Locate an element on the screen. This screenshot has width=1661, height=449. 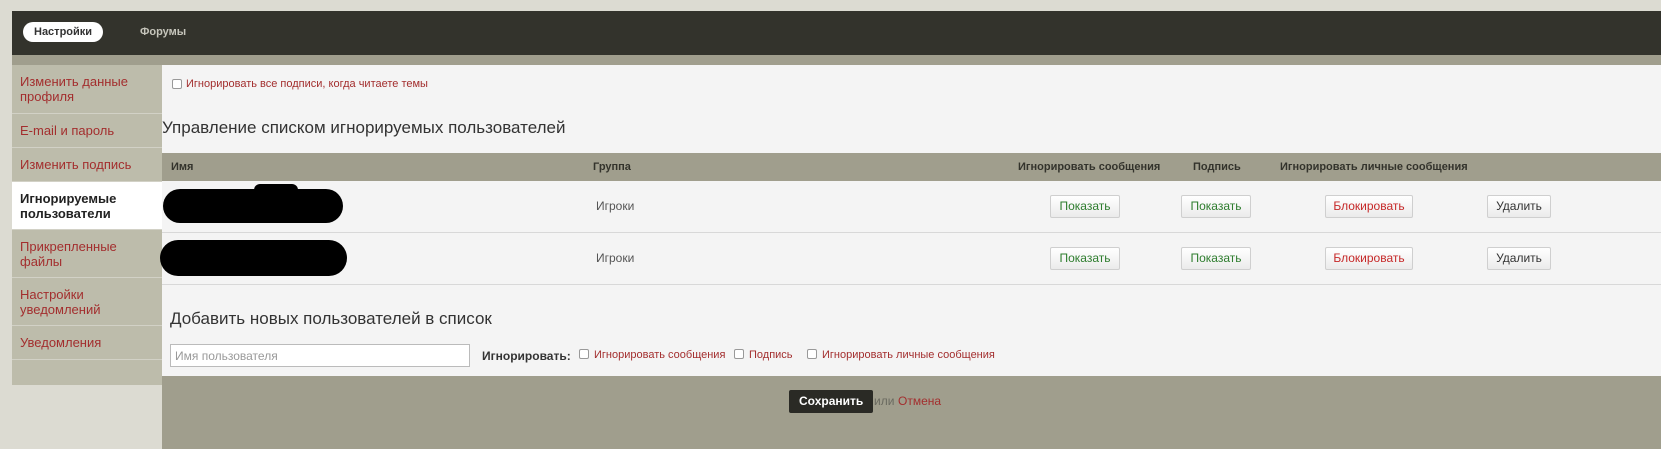
ignore-pm-label: Игнорировать личные сообщения is located at coordinates (908, 355).